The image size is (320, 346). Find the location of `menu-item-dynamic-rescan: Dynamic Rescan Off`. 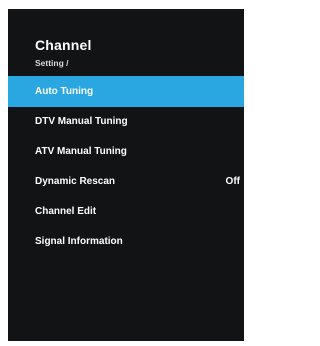

menu-item-dynamic-rescan: Dynamic Rescan Off is located at coordinates (126, 182).